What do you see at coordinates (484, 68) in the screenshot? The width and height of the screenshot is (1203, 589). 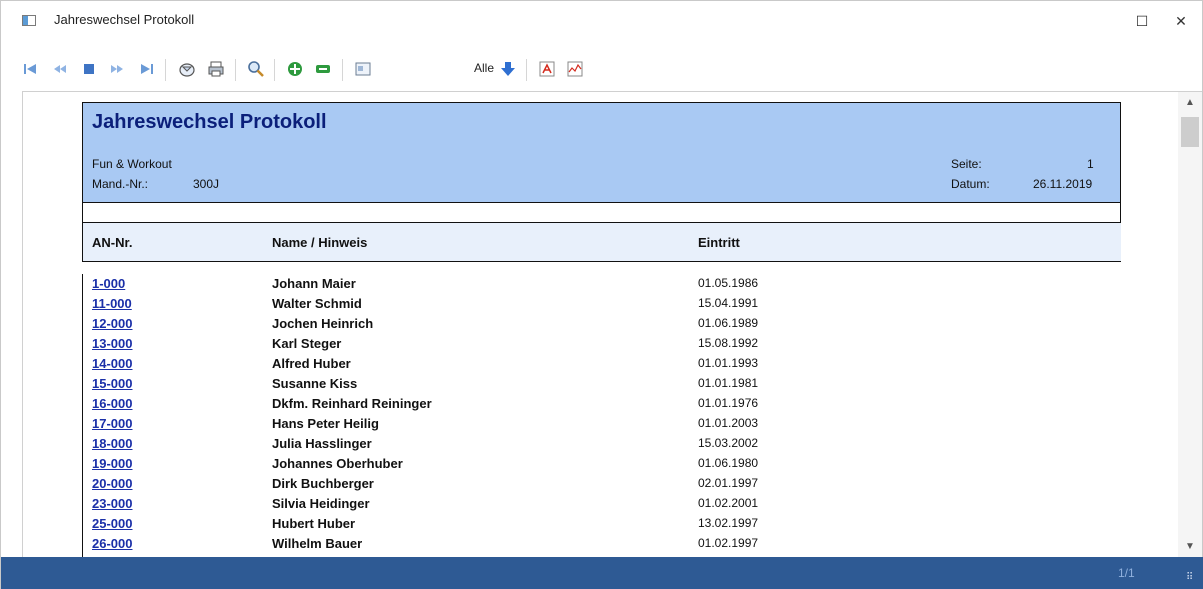 I see `alle-label: Alle` at bounding box center [484, 68].